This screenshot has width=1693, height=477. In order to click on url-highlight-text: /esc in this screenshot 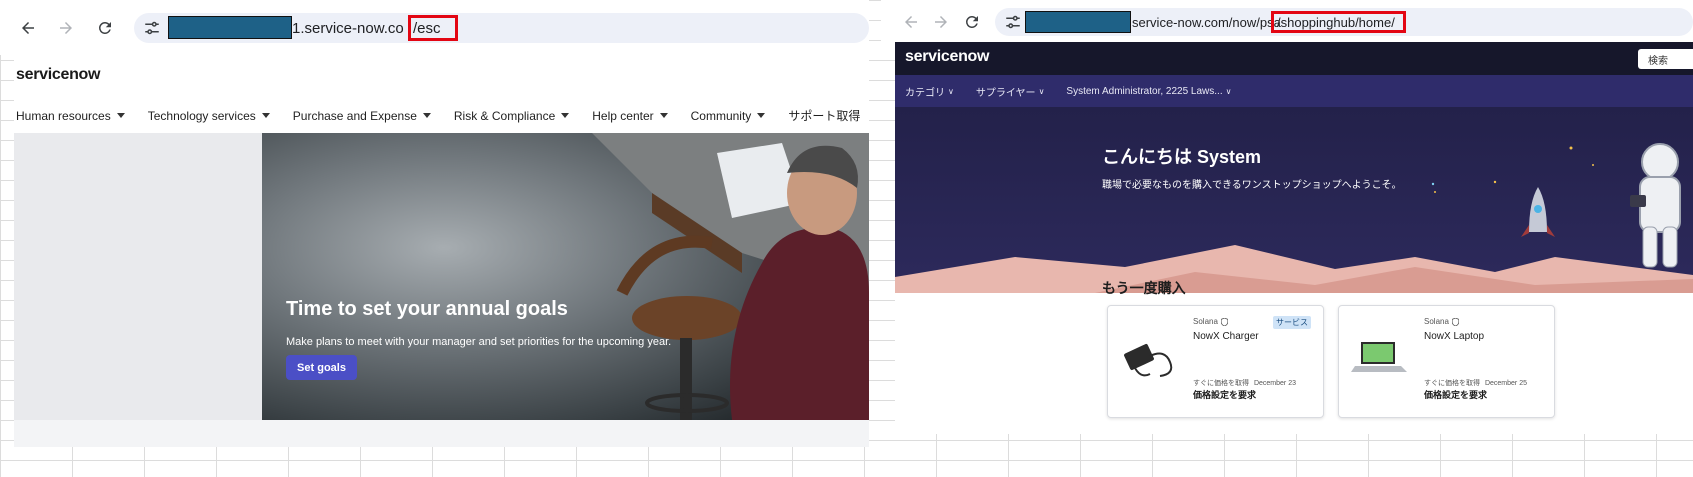, I will do `click(427, 28)`.